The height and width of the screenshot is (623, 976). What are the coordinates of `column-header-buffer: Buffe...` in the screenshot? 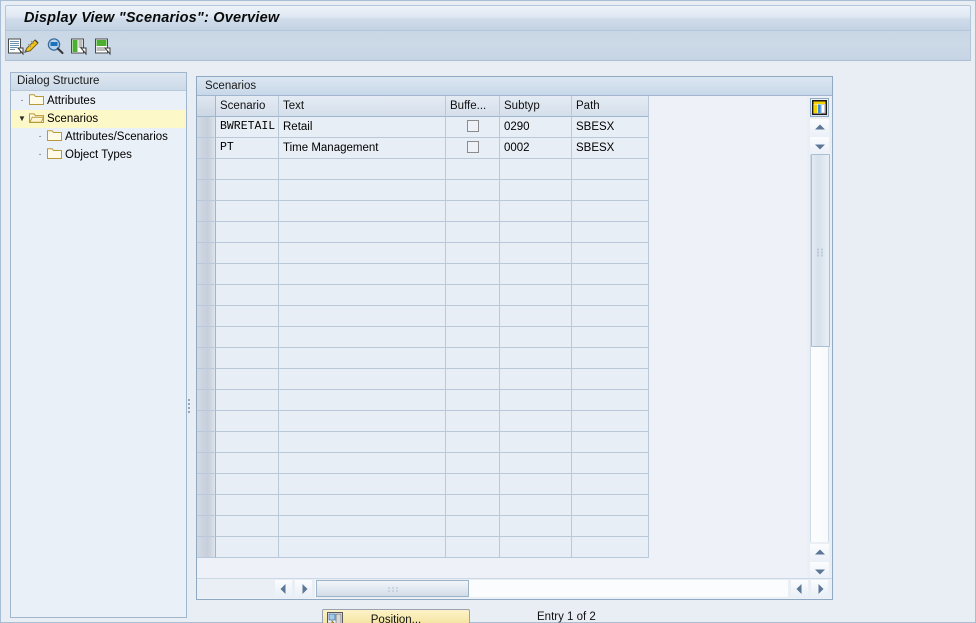 It's located at (473, 106).